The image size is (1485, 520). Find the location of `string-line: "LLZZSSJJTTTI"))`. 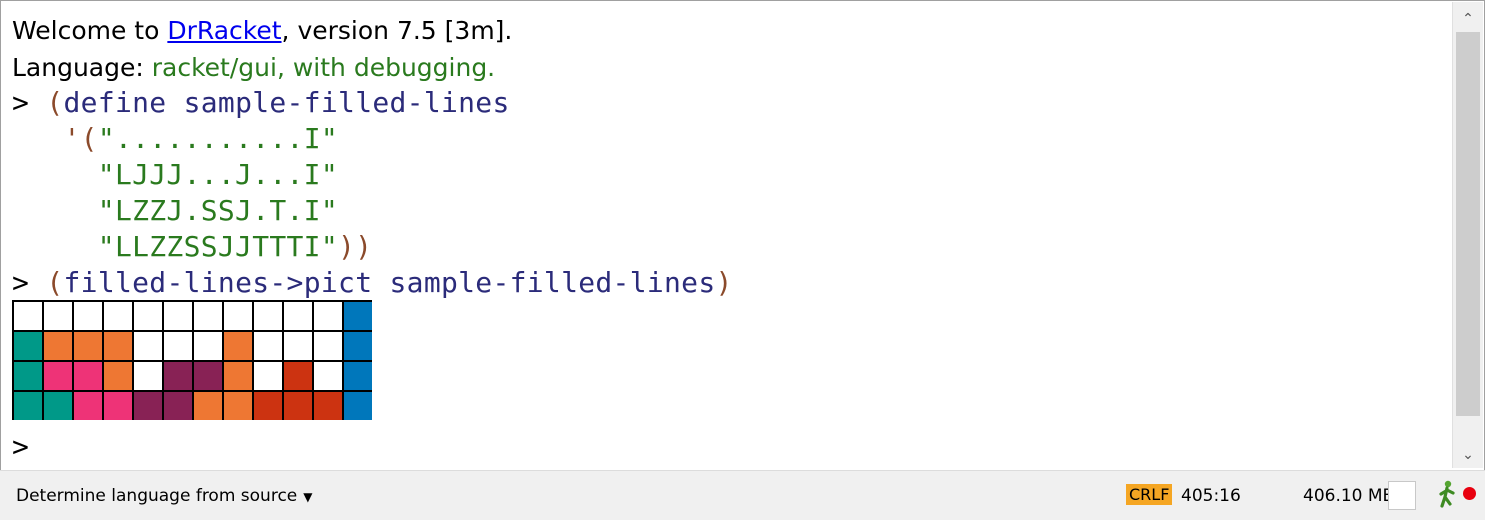

string-line: "LLZZSSJJTTTI")) is located at coordinates (192, 246).